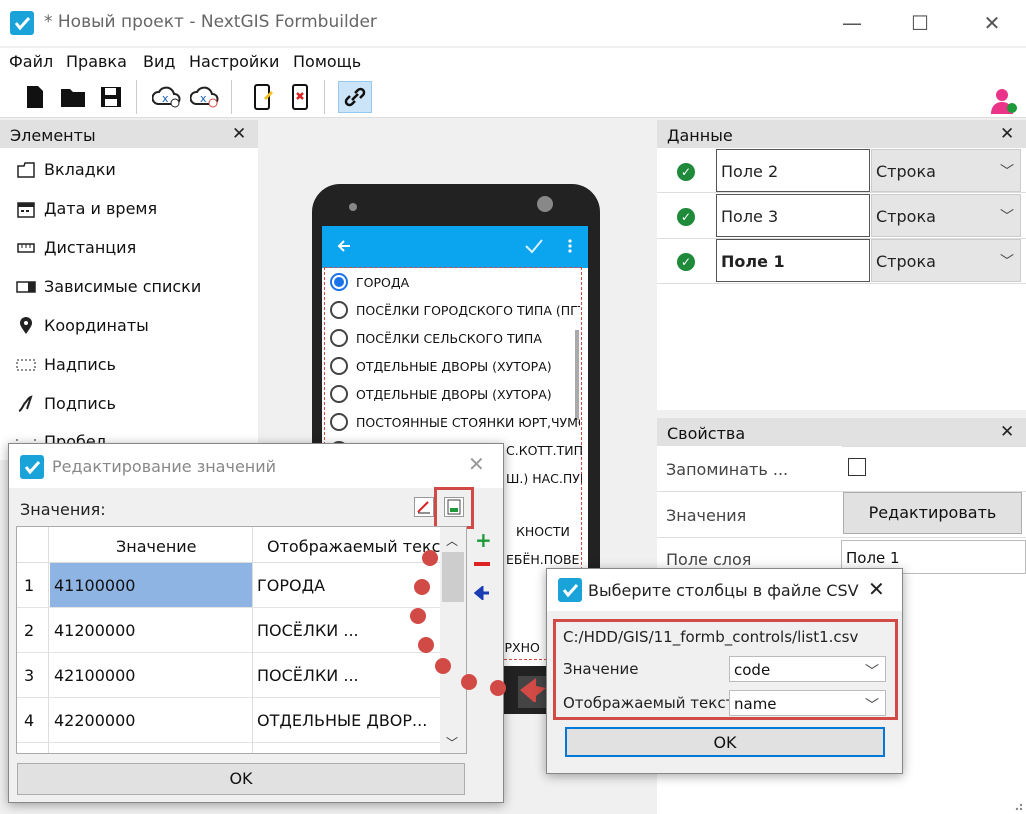 The height and width of the screenshot is (814, 1026). What do you see at coordinates (241, 779) in the screenshot?
I see `ok-button: OK` at bounding box center [241, 779].